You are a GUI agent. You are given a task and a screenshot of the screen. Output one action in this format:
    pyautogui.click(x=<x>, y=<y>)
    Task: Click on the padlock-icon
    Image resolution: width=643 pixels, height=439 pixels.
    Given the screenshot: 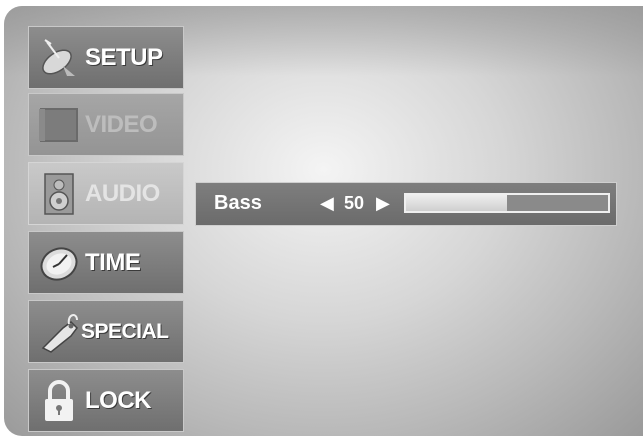 What is the action you would take?
    pyautogui.click(x=59, y=401)
    